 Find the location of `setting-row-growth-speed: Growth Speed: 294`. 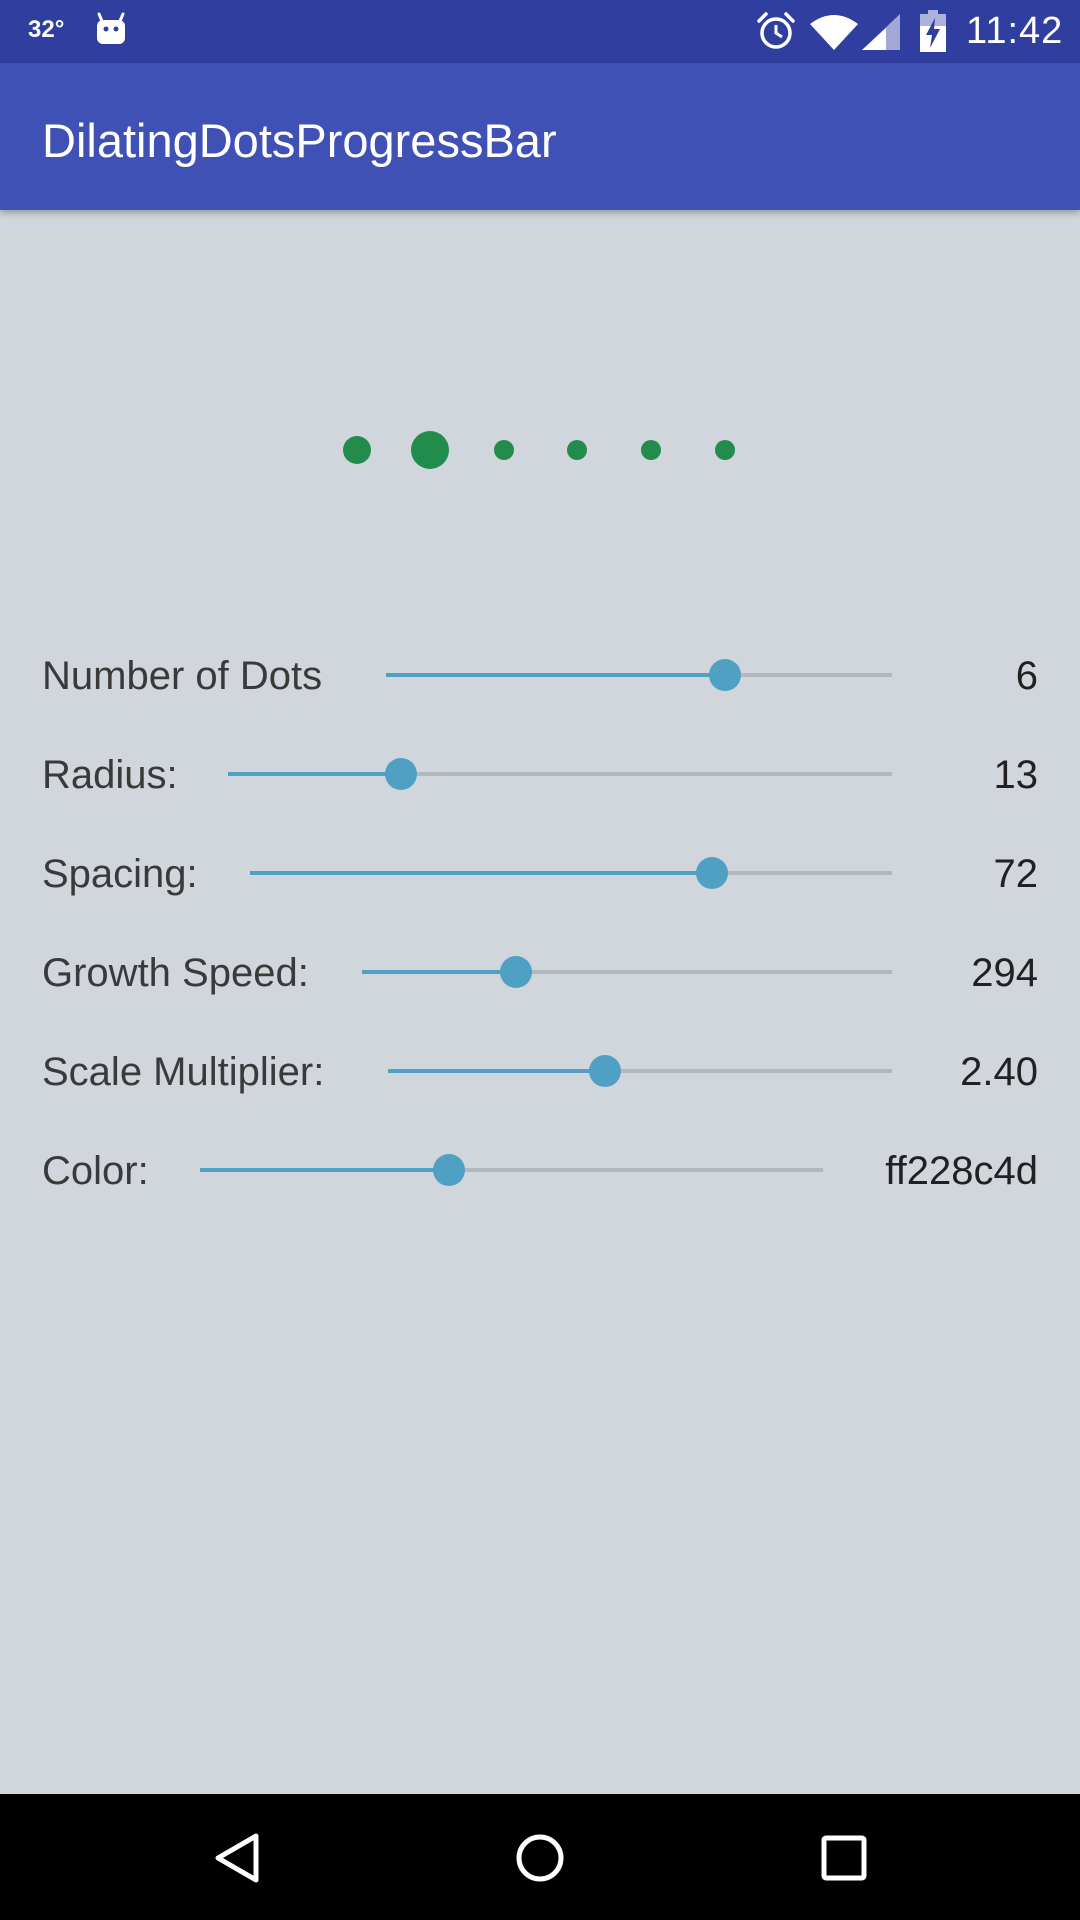

setting-row-growth-speed: Growth Speed: 294 is located at coordinates (540, 972).